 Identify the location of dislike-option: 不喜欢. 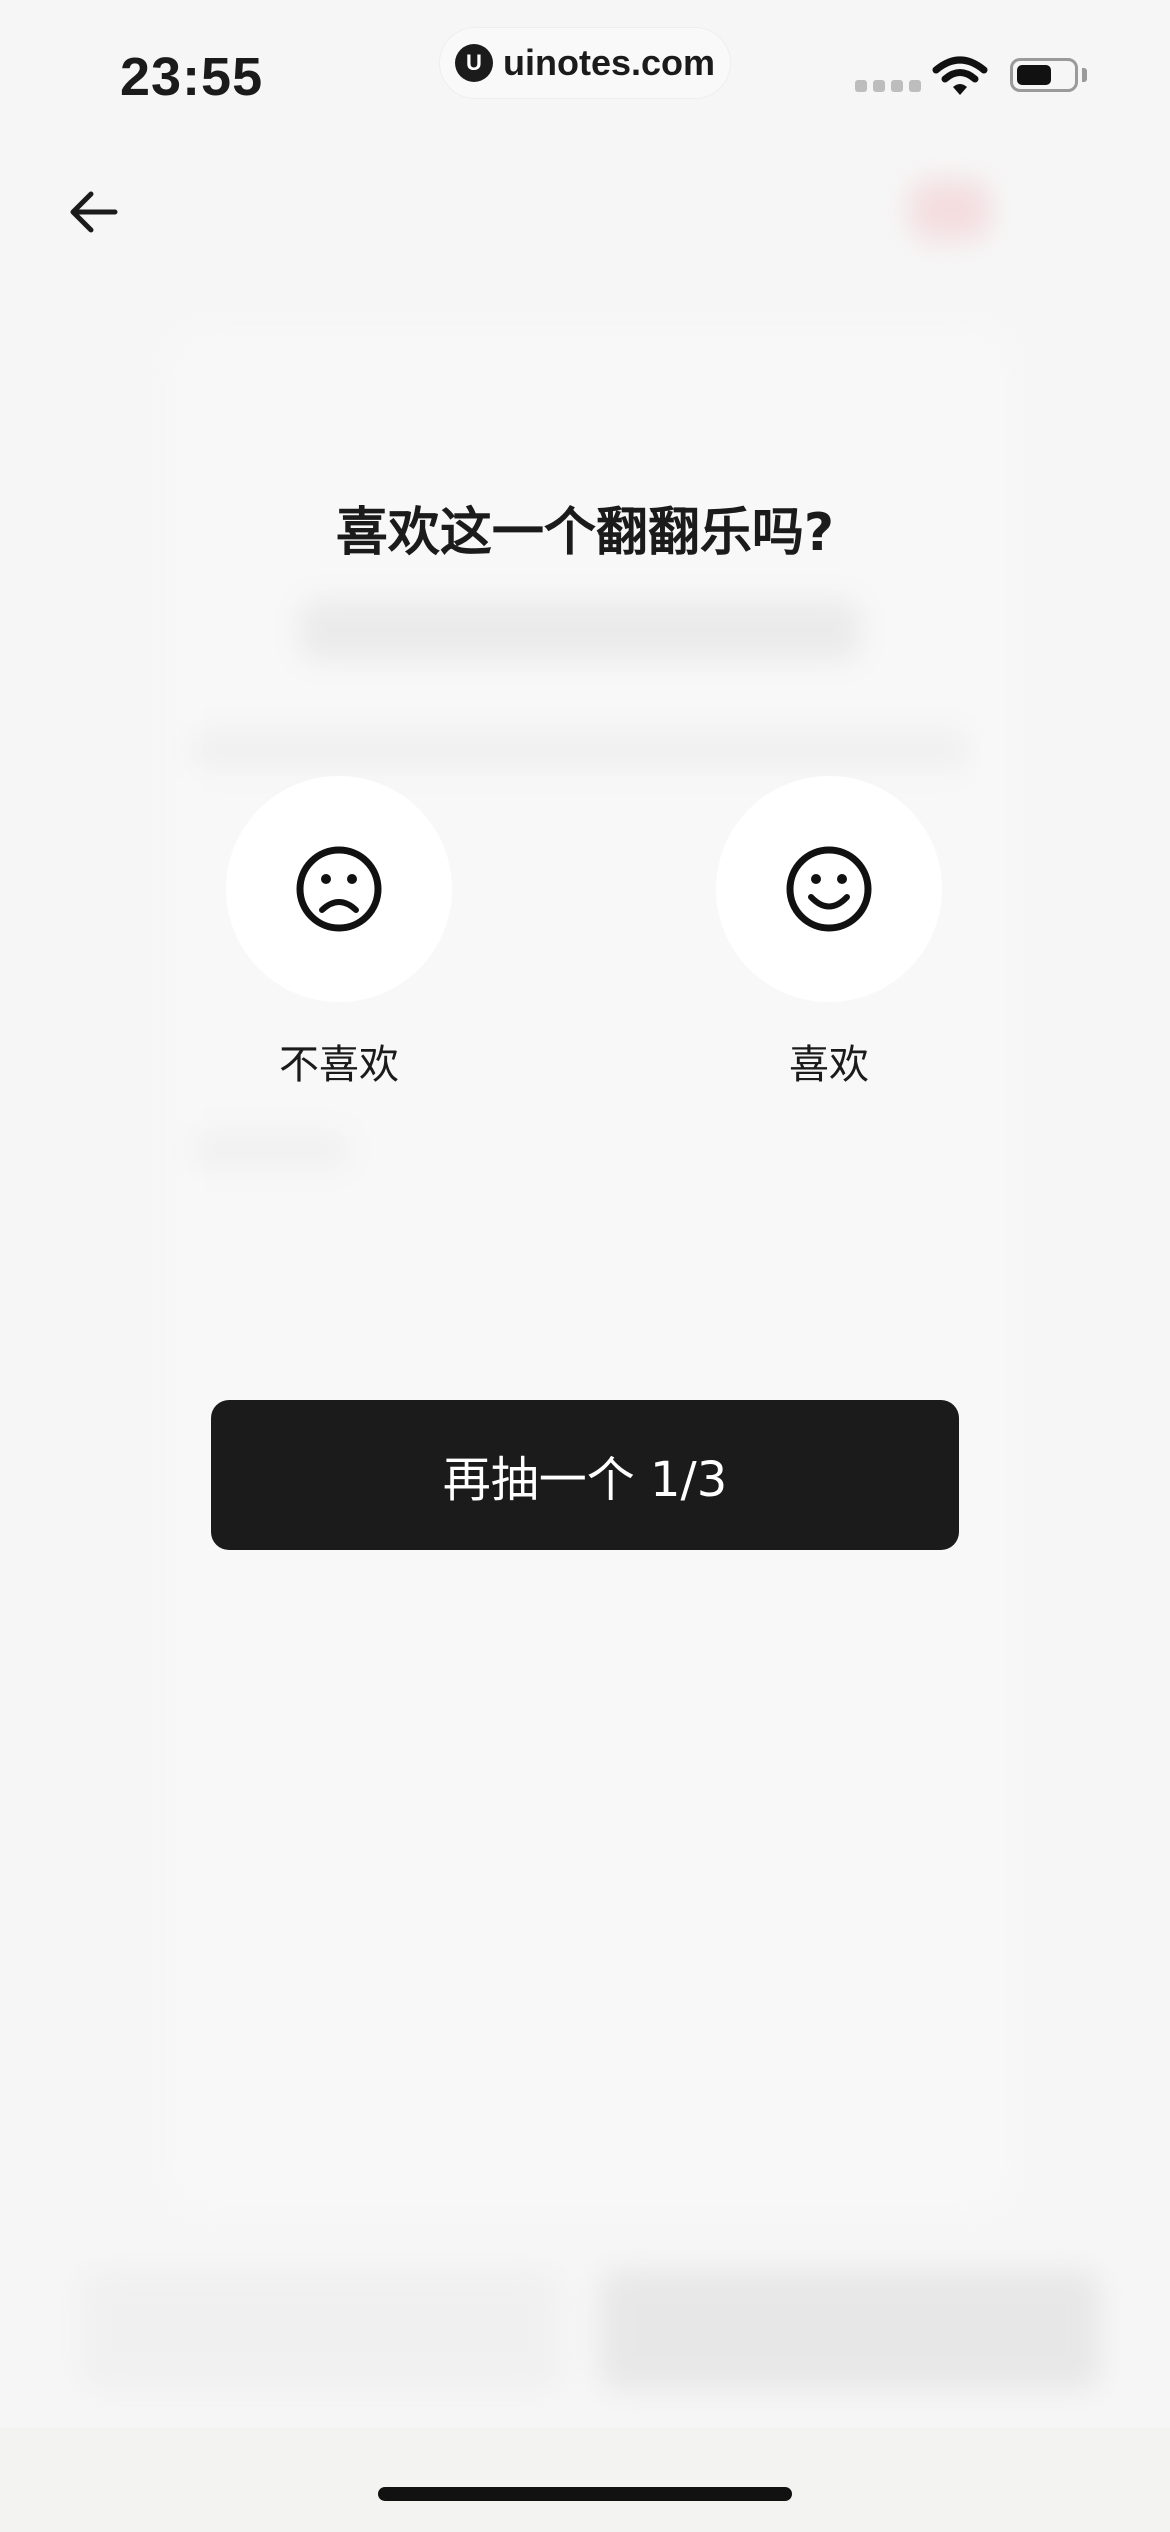
(339, 933).